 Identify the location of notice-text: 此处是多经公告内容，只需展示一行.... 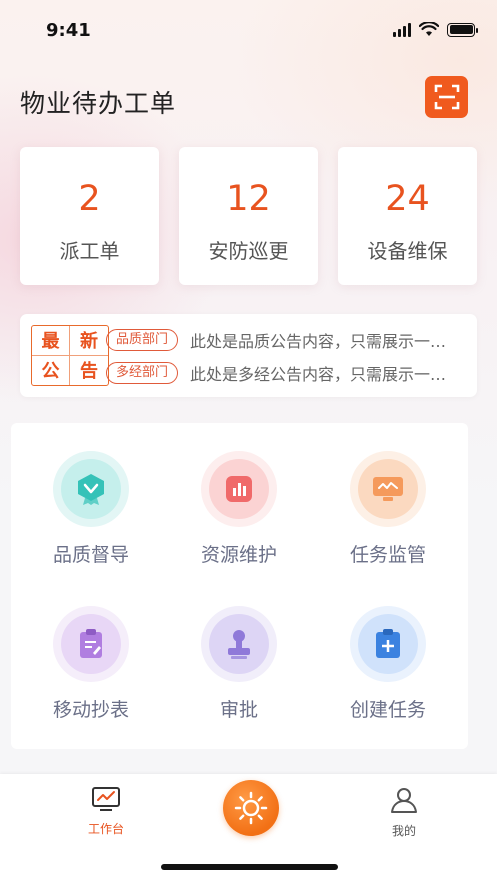
(321, 374).